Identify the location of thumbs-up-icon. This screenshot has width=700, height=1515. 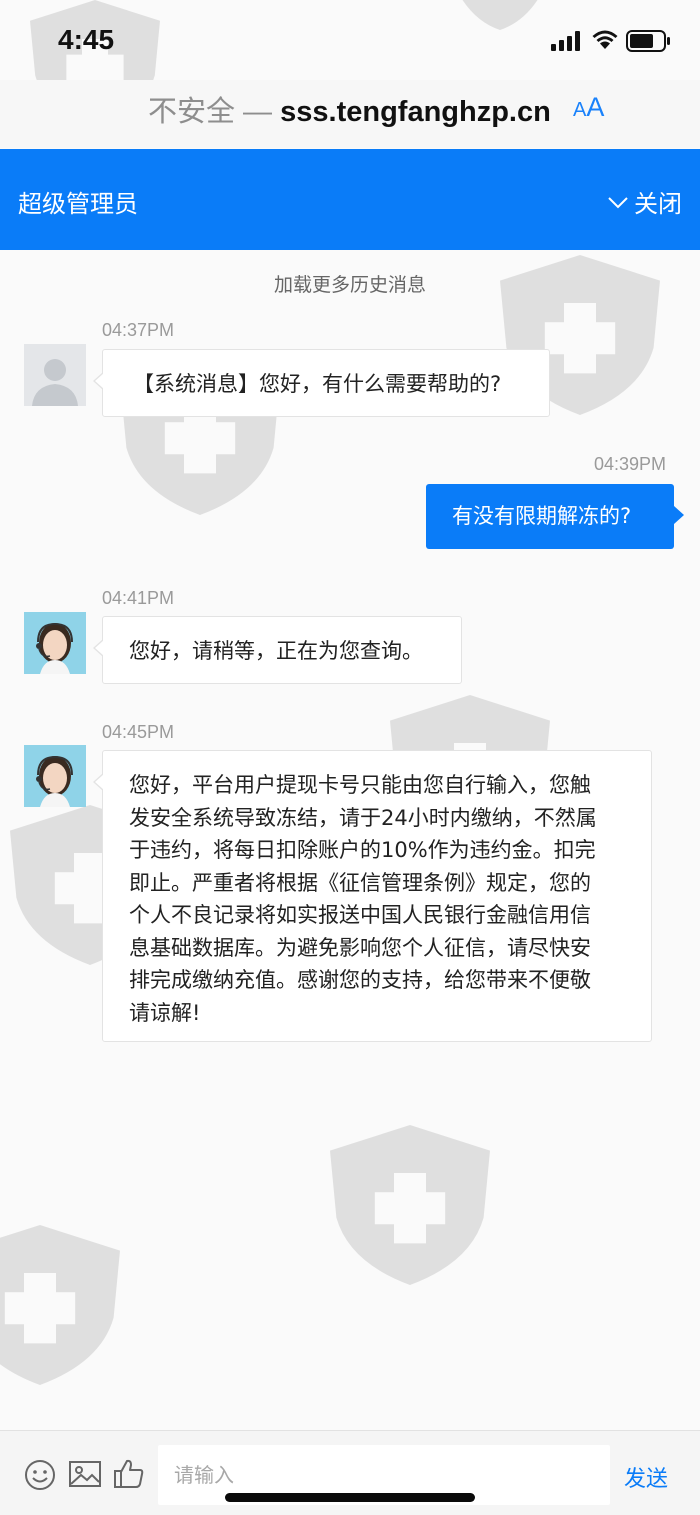
(129, 1473).